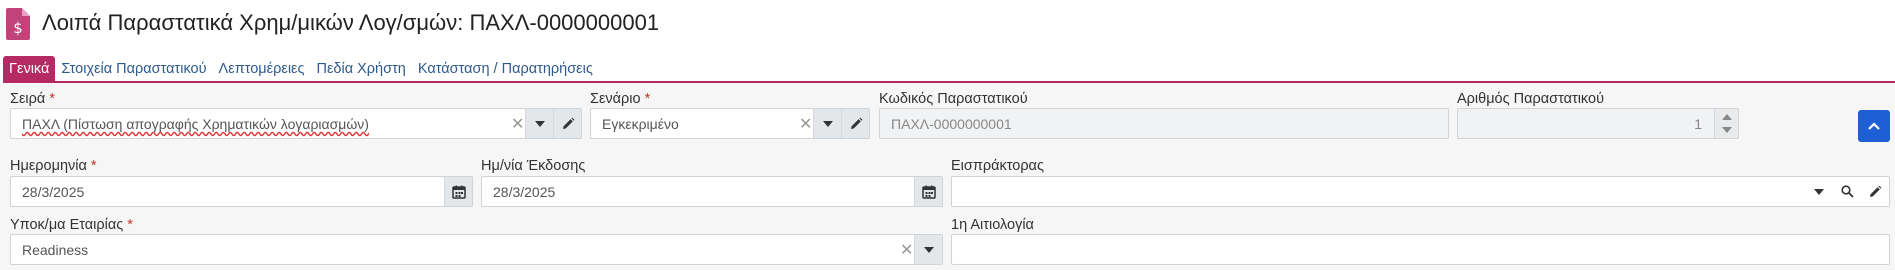 The width and height of the screenshot is (1895, 270). What do you see at coordinates (1598, 123) in the screenshot?
I see `doc-number-field: 1` at bounding box center [1598, 123].